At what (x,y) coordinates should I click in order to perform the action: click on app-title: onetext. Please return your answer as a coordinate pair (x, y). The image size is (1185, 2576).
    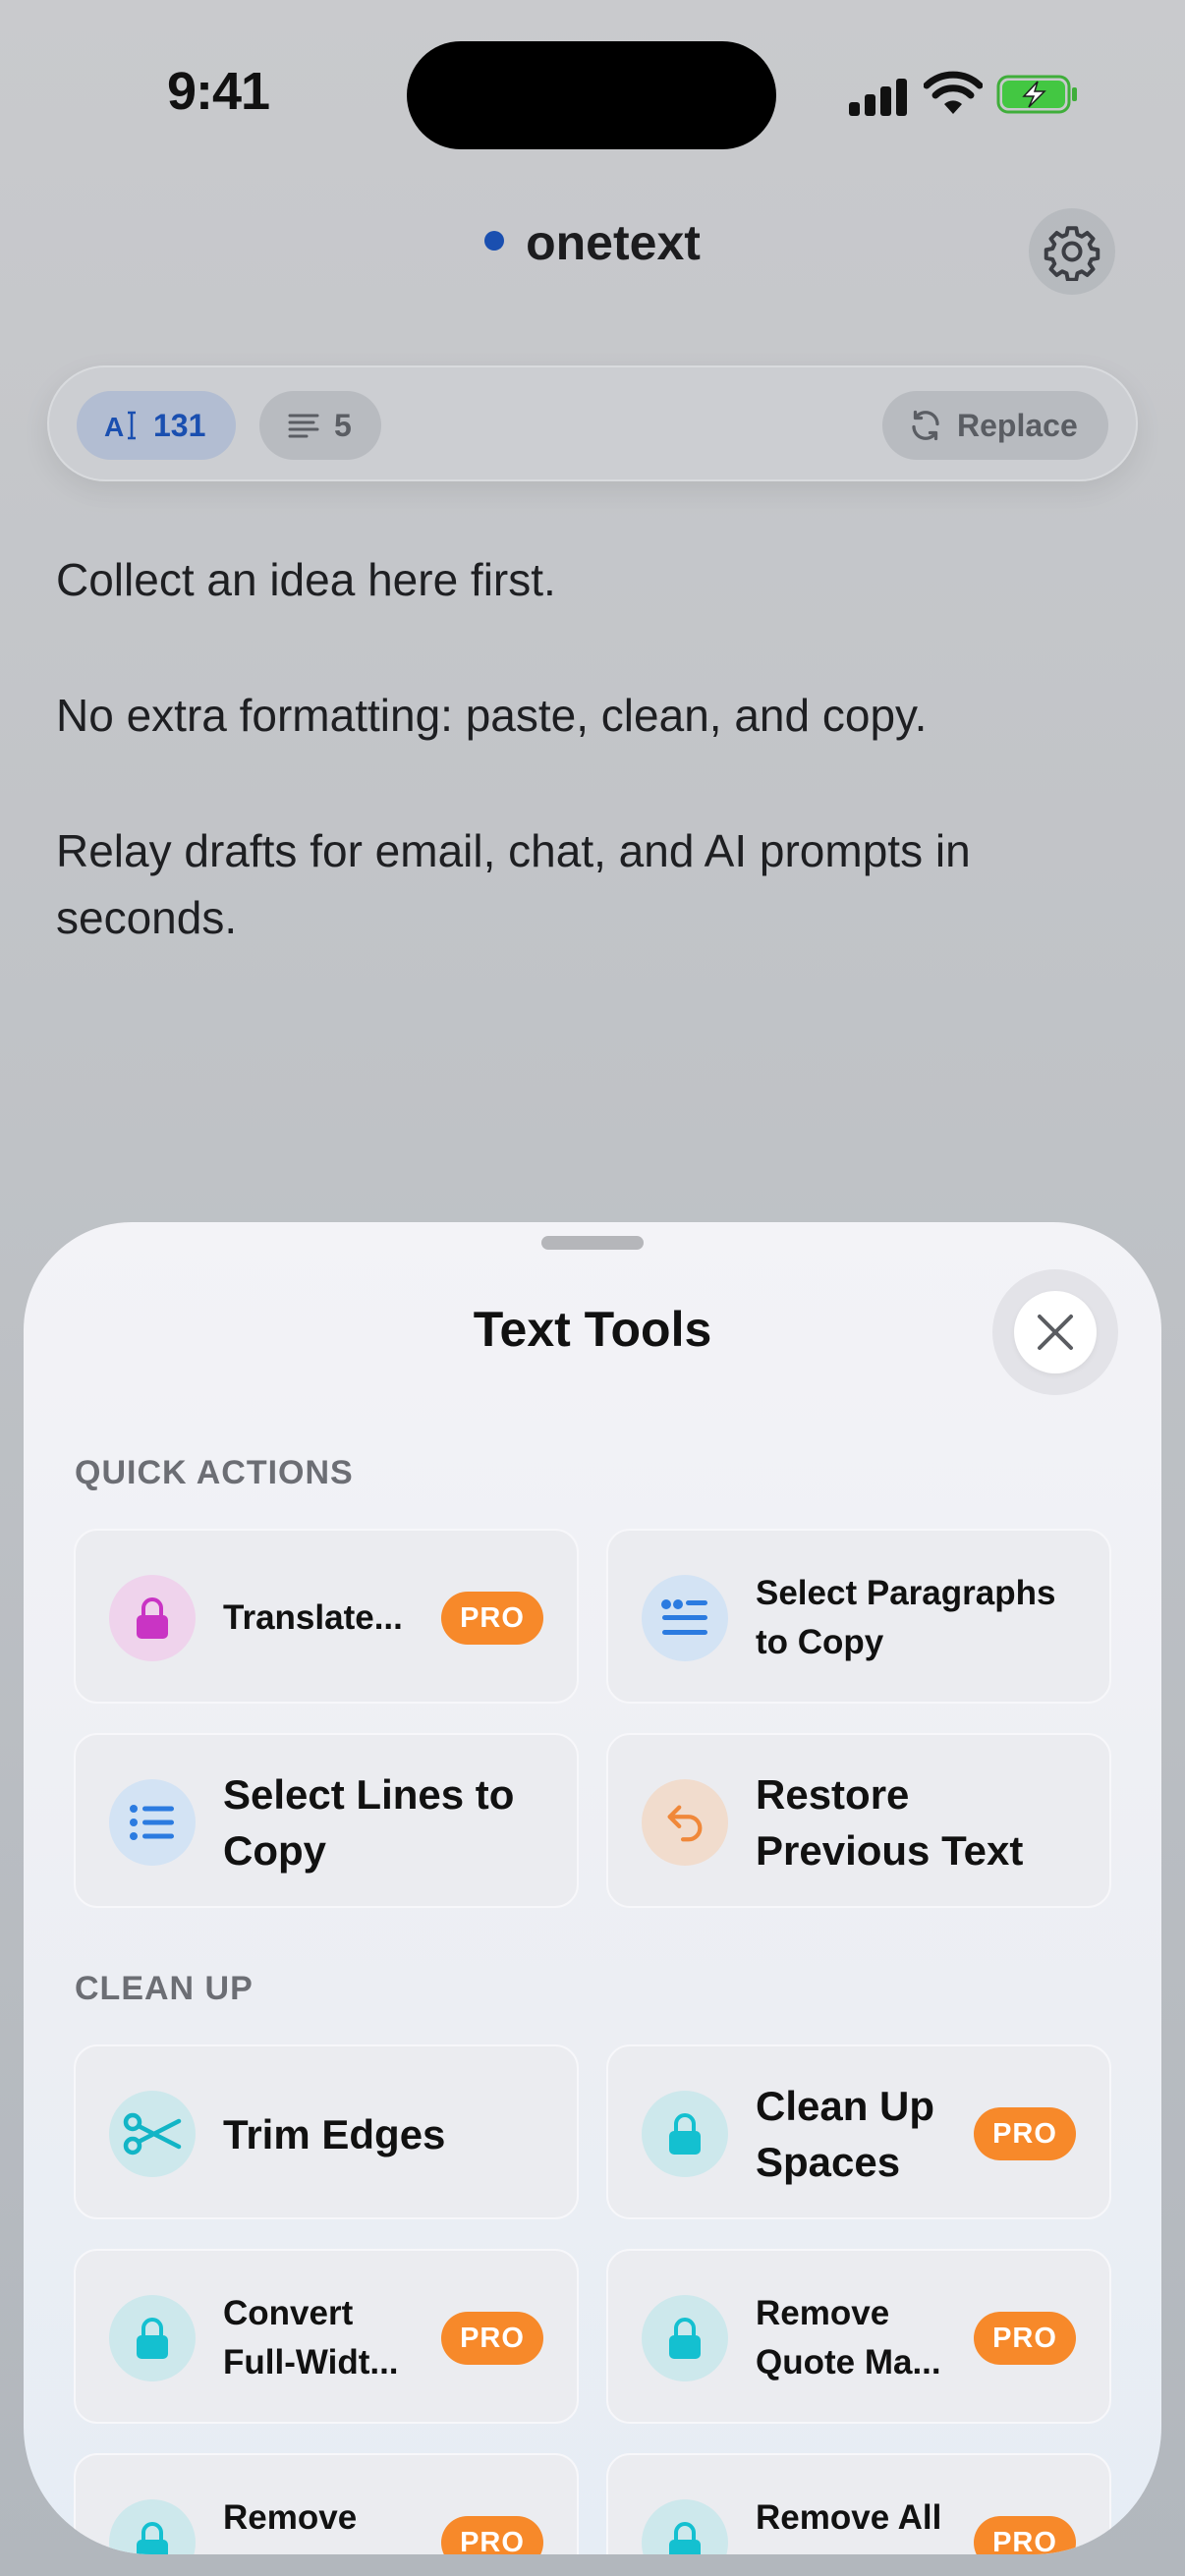
    Looking at the image, I should click on (592, 242).